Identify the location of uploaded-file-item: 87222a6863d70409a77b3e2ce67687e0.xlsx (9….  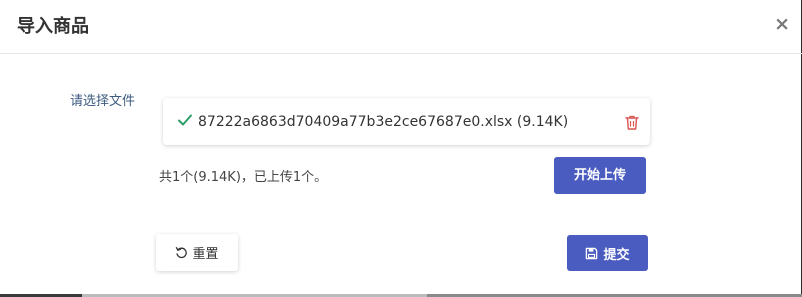
(406, 121).